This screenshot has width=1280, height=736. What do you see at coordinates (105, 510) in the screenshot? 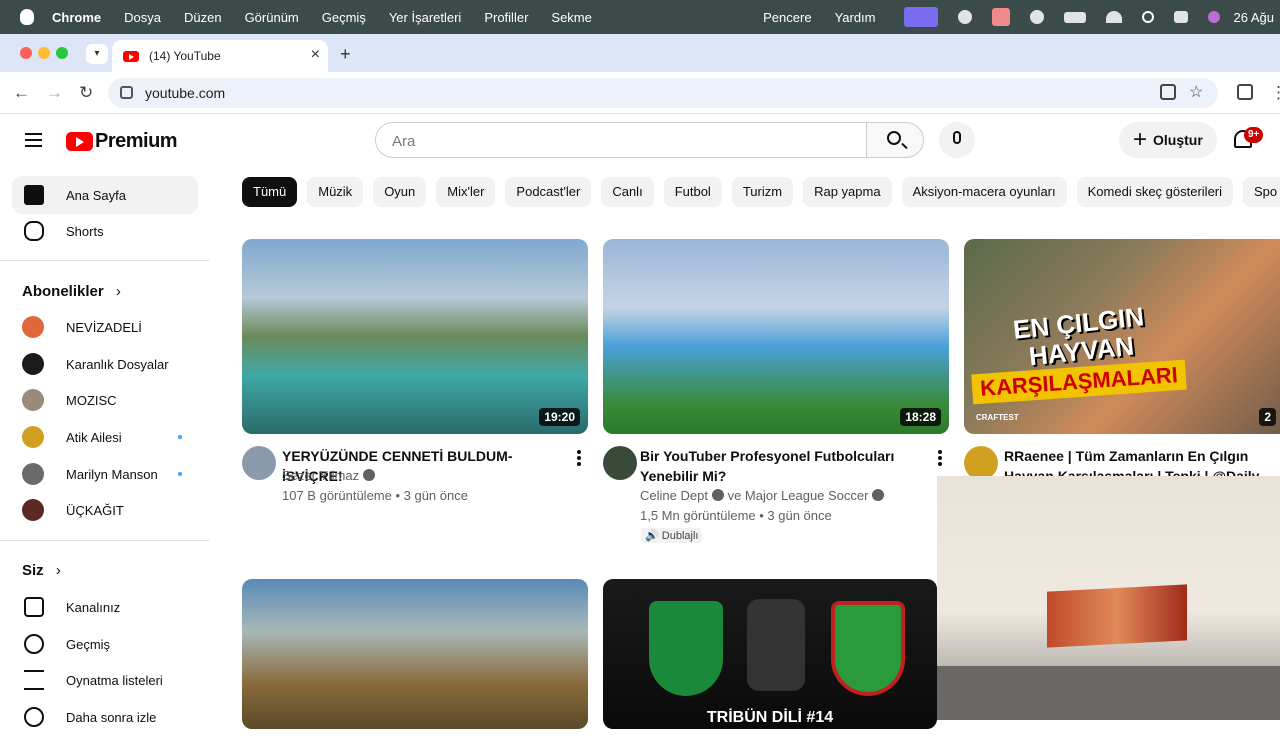
I see `sidebar-item-subscription: ÜÇKAĞIT` at bounding box center [105, 510].